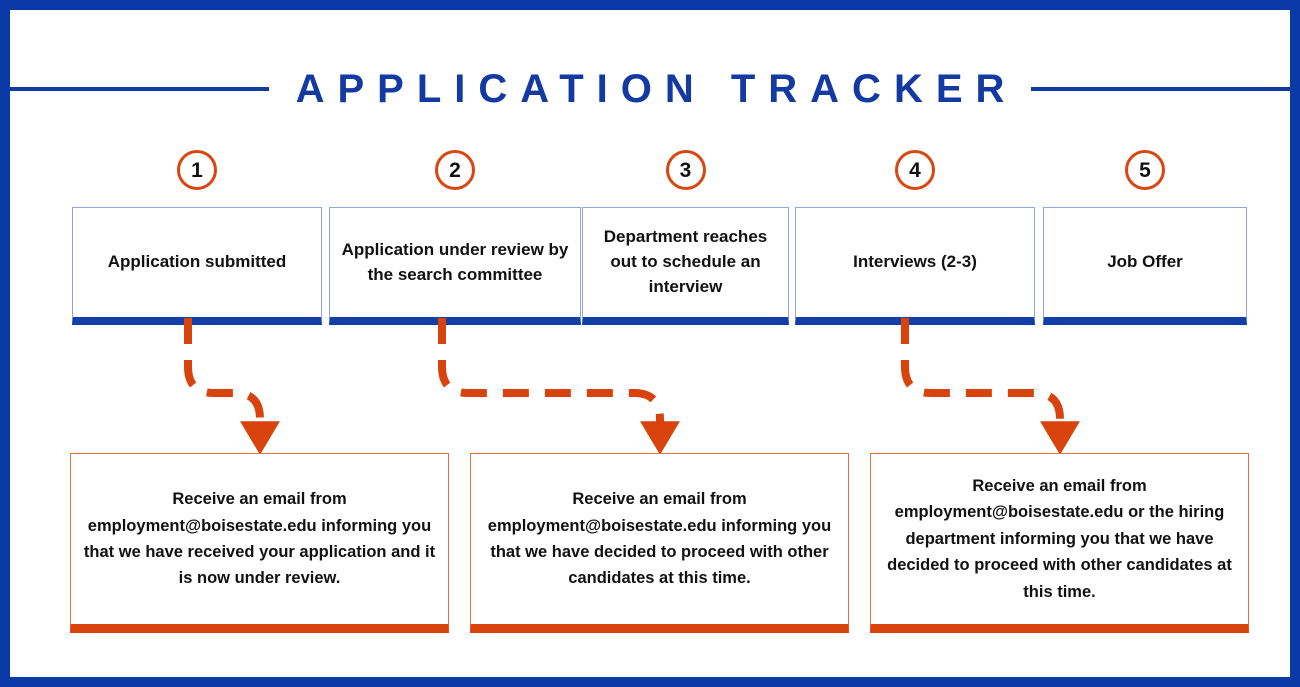  I want to click on step-number-badge-3: 3, so click(685, 170).